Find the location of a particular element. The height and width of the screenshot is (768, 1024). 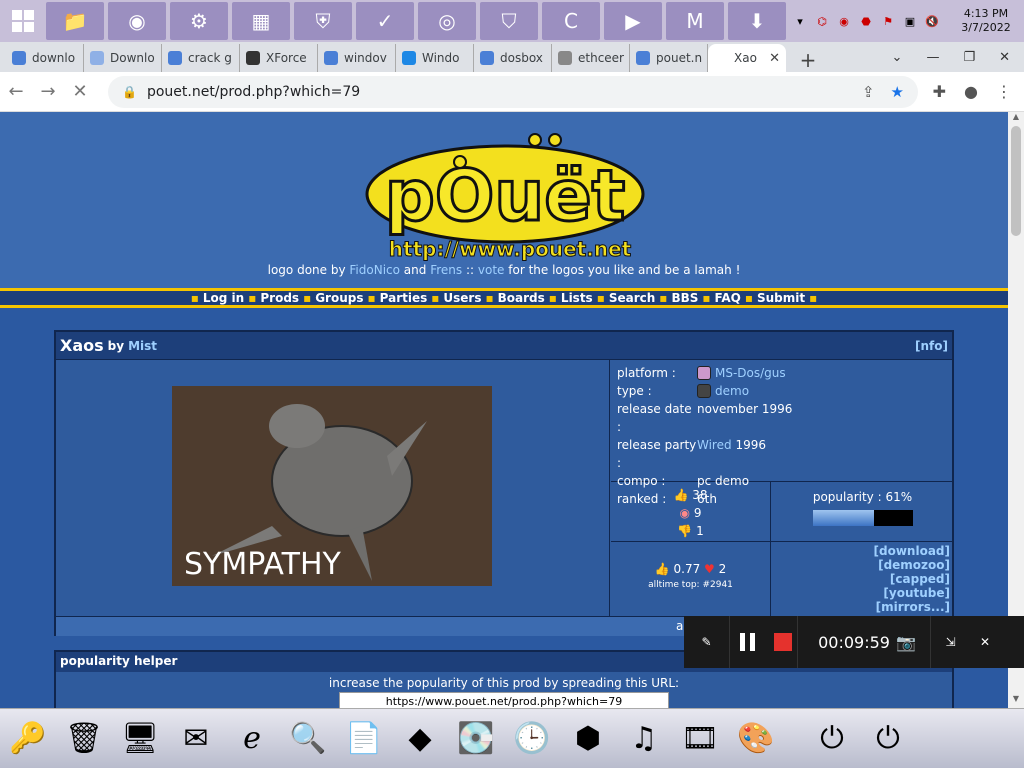

bookmark-star-icon: ★ is located at coordinates (897, 92).